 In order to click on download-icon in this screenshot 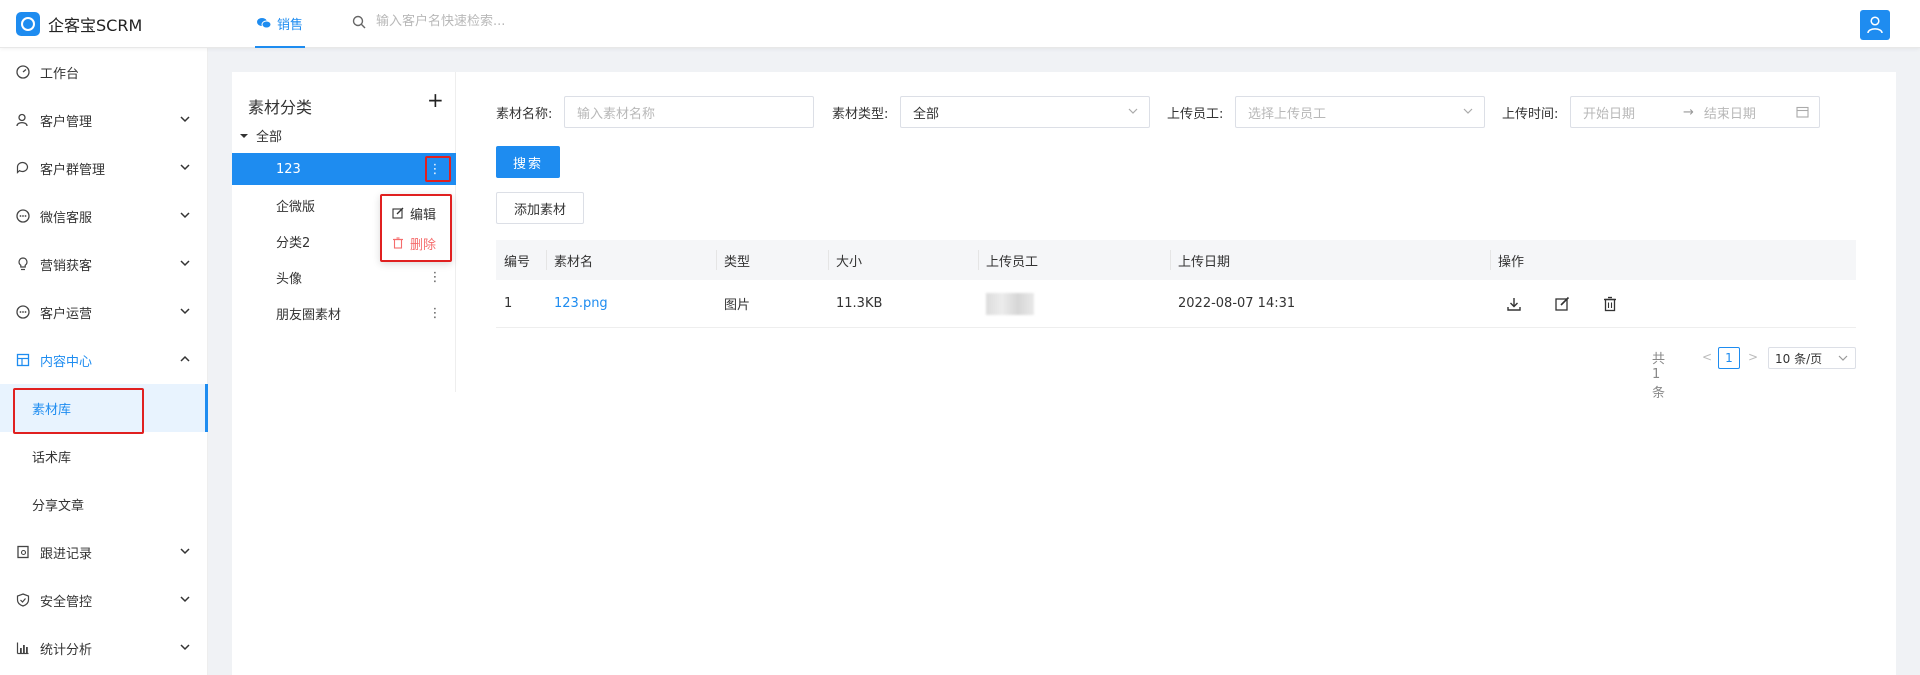, I will do `click(1514, 304)`.